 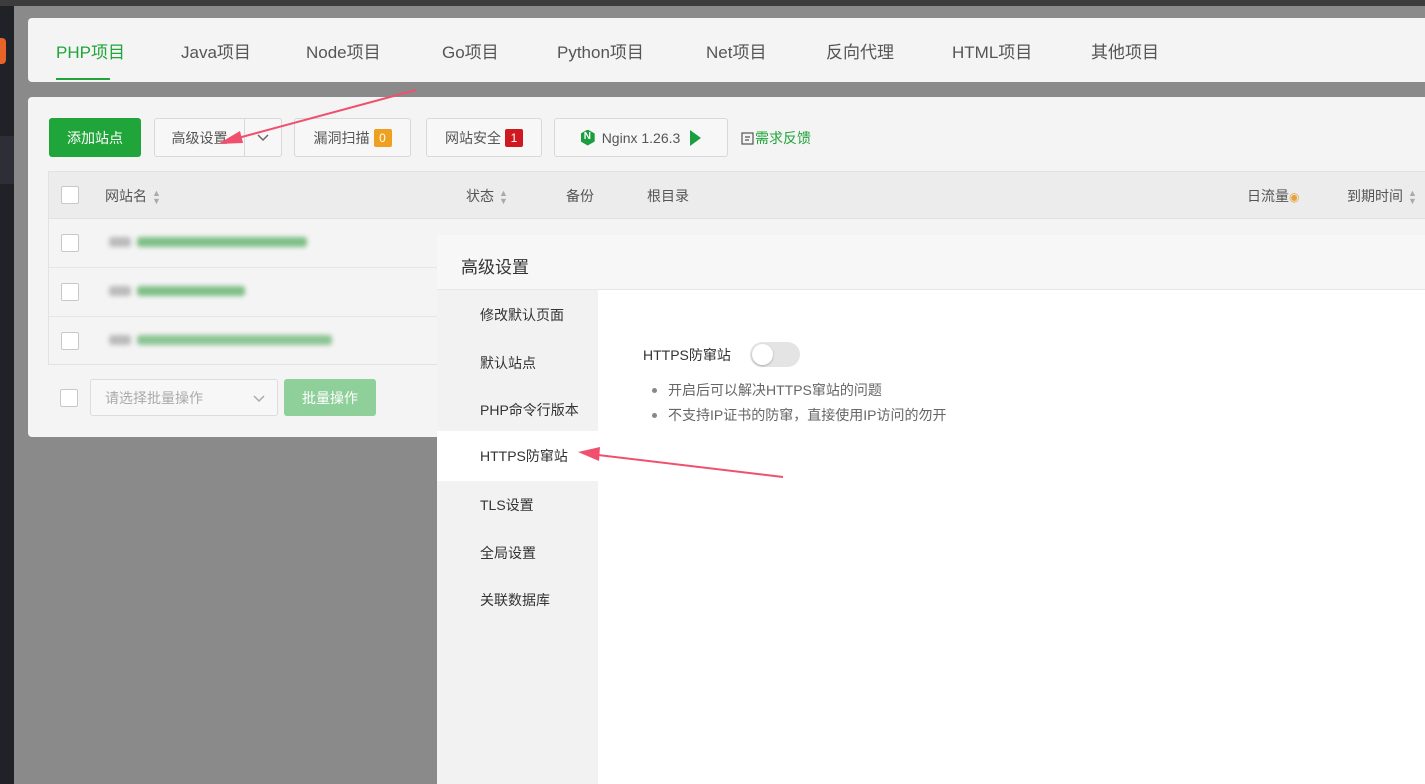 What do you see at coordinates (681, 462) in the screenshot?
I see `arrow-to-https-menu` at bounding box center [681, 462].